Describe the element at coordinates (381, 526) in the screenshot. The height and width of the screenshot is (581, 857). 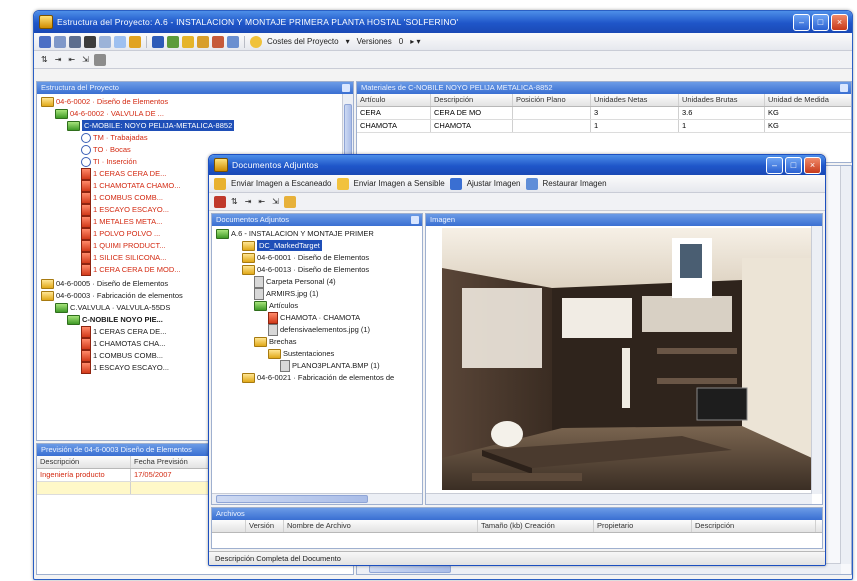
I see `column-header: Nombre de Archivo` at that location.